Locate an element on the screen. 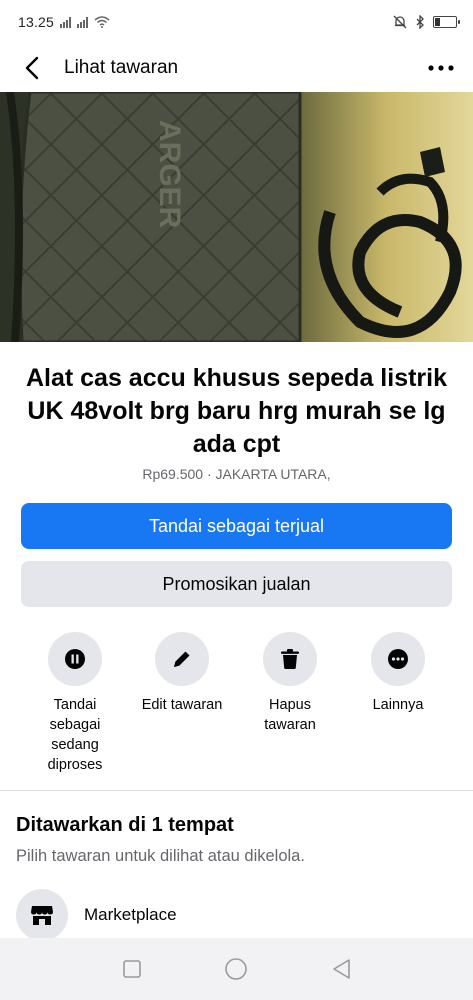 The width and height of the screenshot is (473, 1000). place-item-marketplace: Marketplace is located at coordinates (236, 915).